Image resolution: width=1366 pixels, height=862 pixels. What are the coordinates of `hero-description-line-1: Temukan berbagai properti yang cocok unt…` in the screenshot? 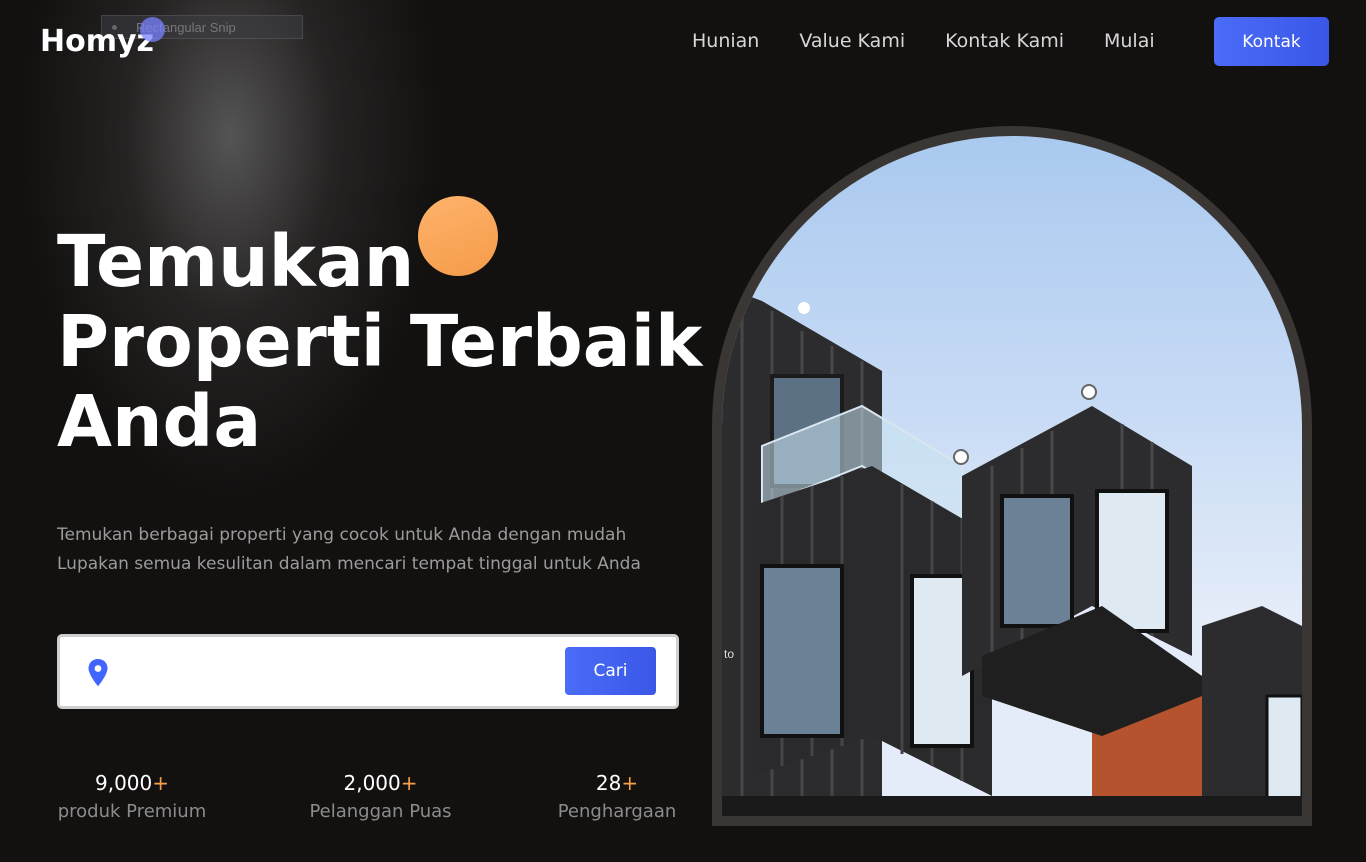 It's located at (342, 535).